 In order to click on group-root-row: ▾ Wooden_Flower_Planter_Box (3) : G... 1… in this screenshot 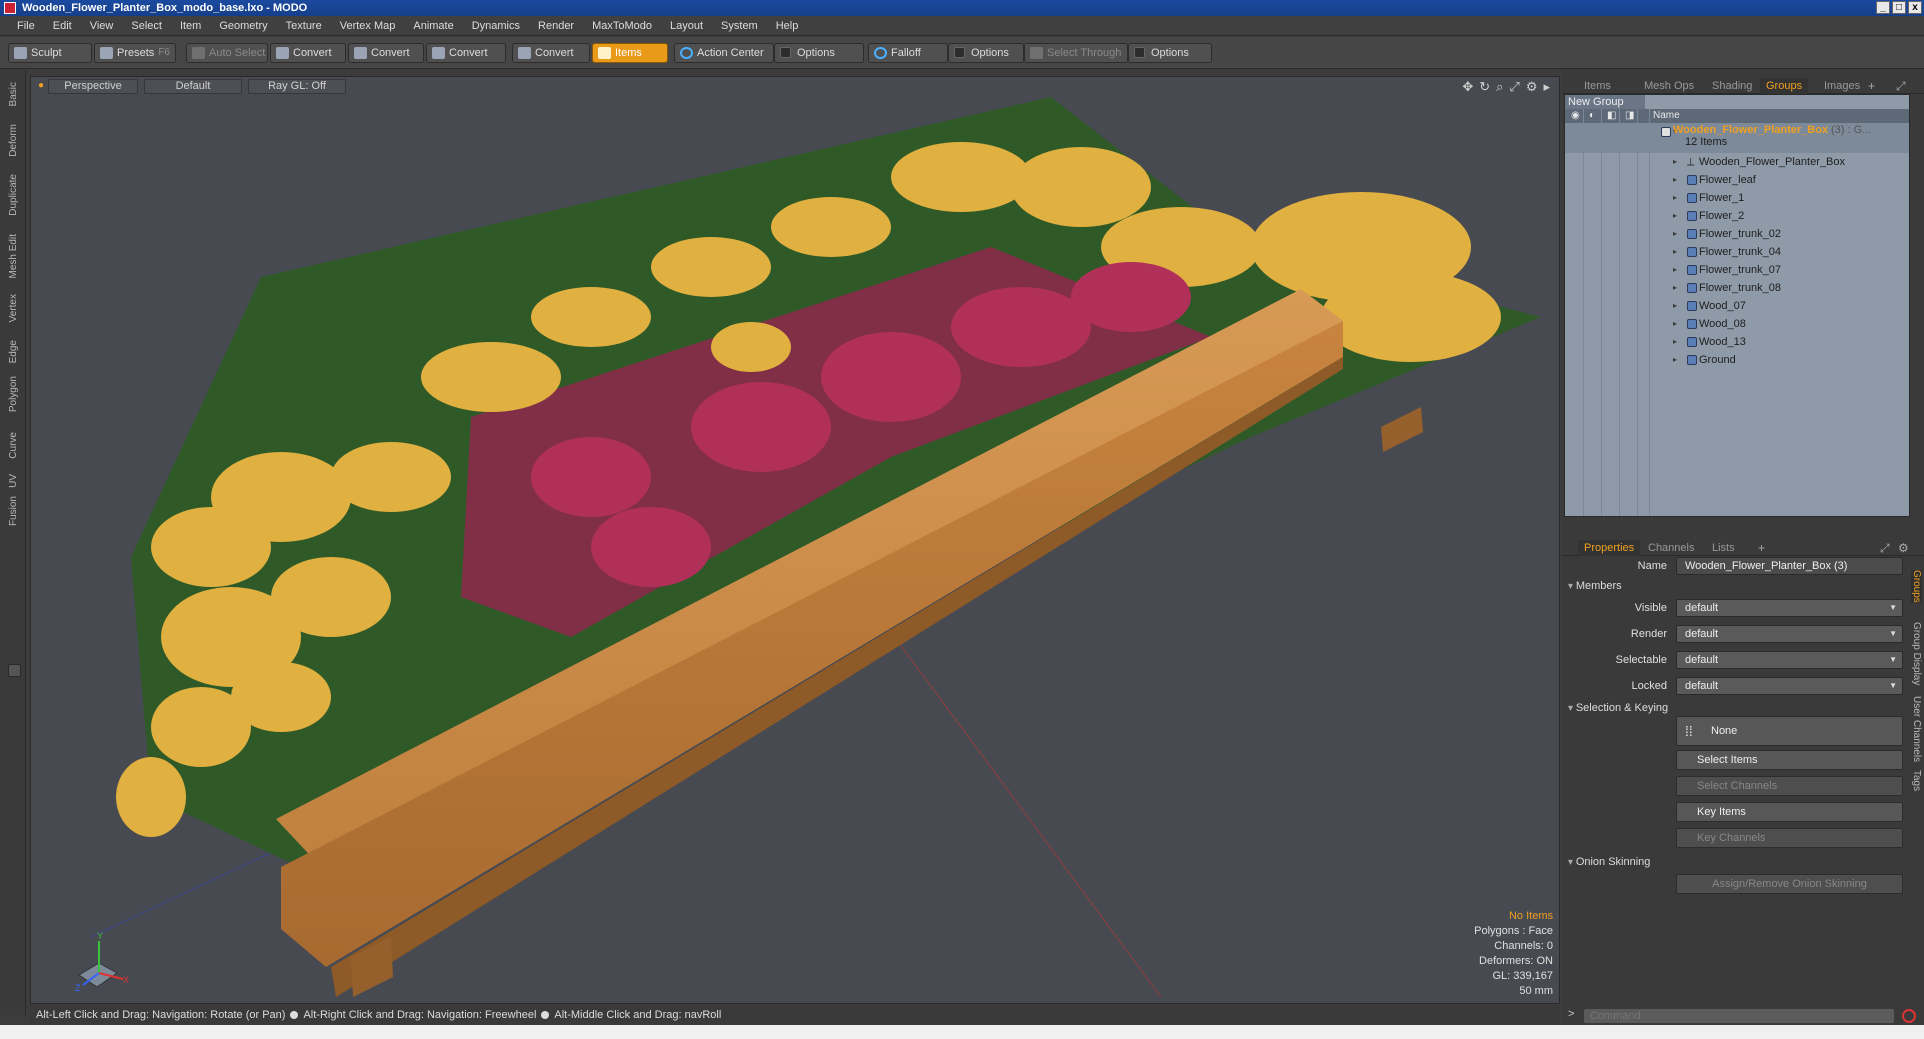, I will do `click(1737, 138)`.